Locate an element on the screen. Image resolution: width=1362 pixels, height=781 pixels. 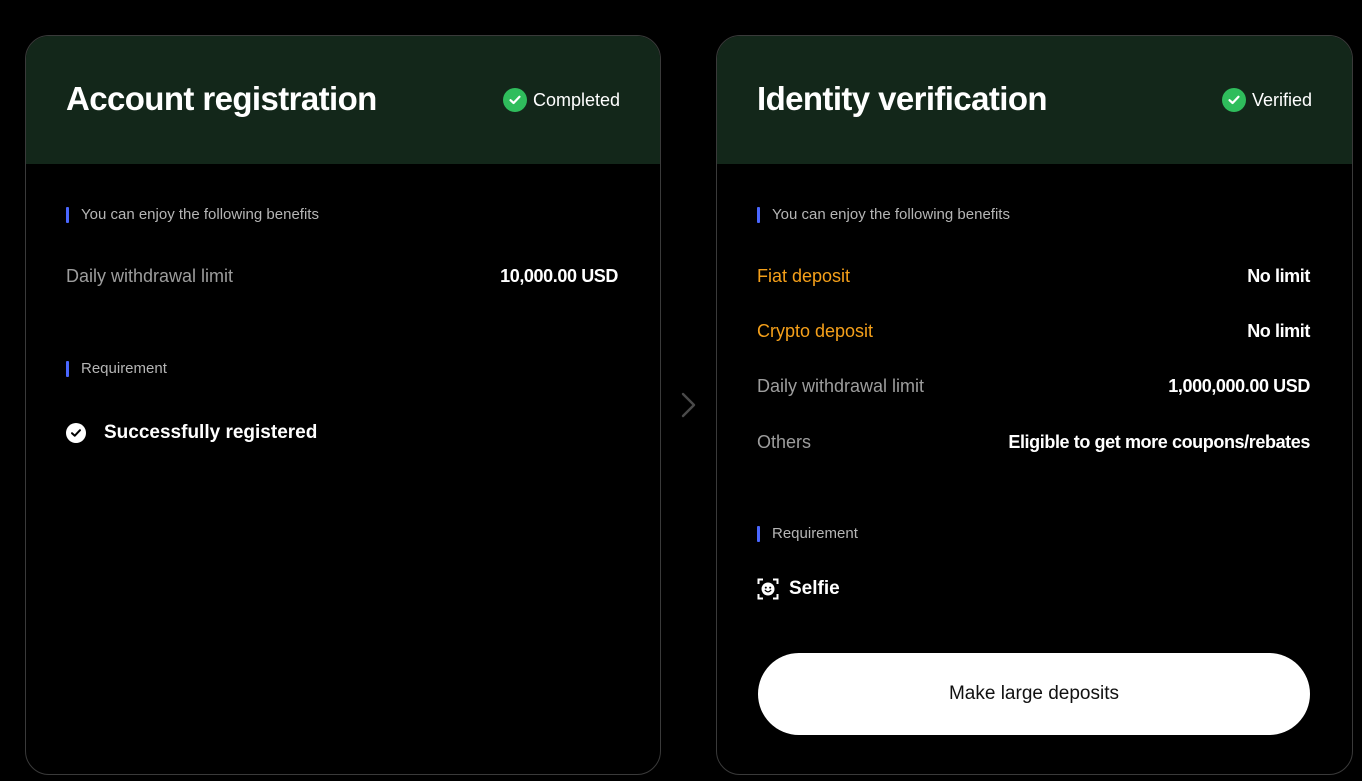
benefit-row-fiat-deposit: Fiat deposit No limit is located at coordinates (1033, 276).